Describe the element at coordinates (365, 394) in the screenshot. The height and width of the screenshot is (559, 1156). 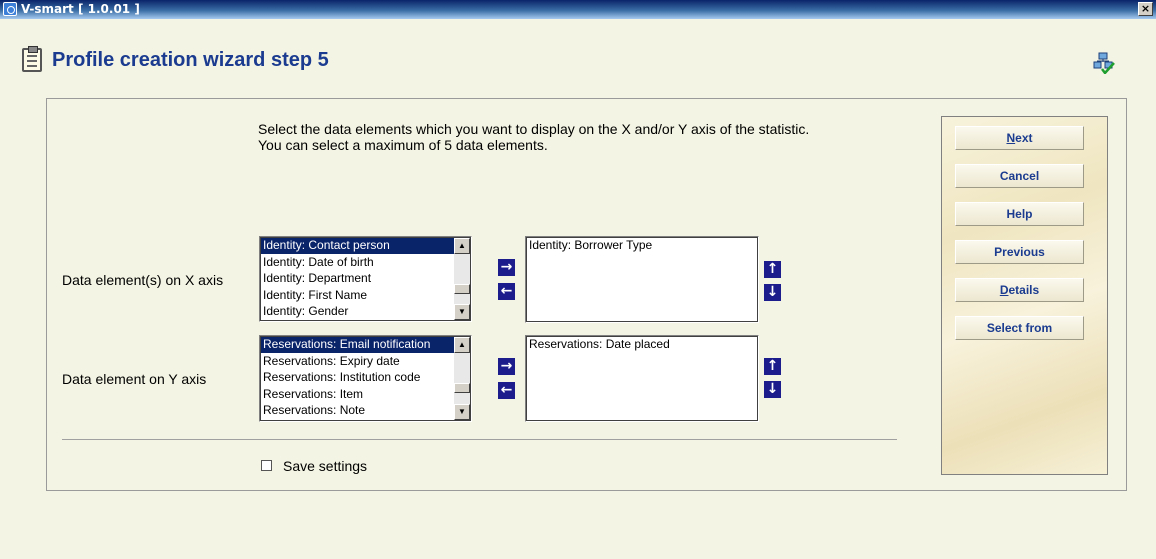
I see `list-item: Reservations: Item` at that location.